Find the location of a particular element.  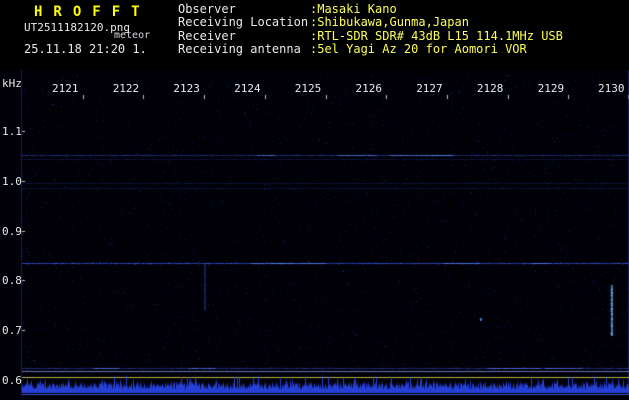

y-axis-unit-label: kHz is located at coordinates (12, 83).